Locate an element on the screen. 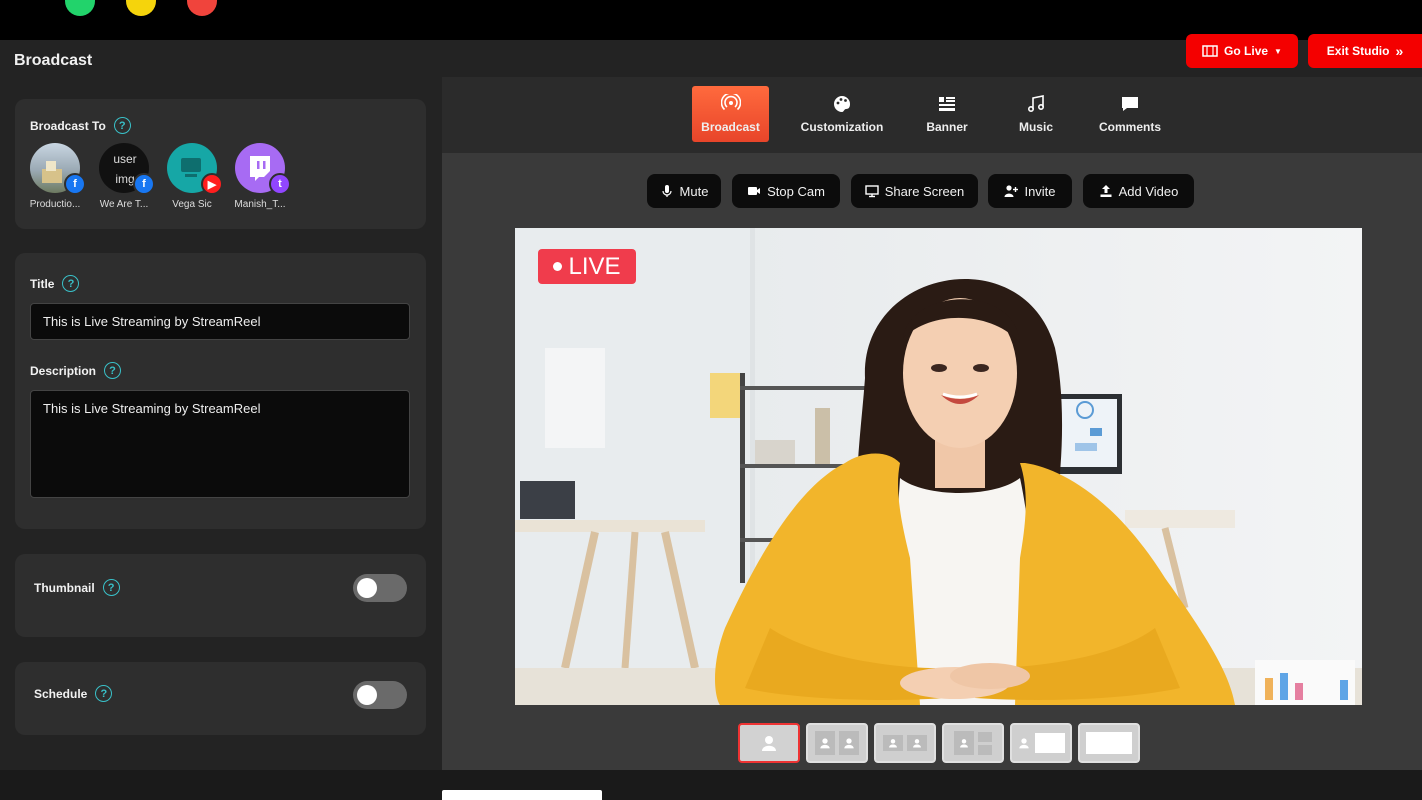  share-screen-button: Share Screen is located at coordinates (914, 191).